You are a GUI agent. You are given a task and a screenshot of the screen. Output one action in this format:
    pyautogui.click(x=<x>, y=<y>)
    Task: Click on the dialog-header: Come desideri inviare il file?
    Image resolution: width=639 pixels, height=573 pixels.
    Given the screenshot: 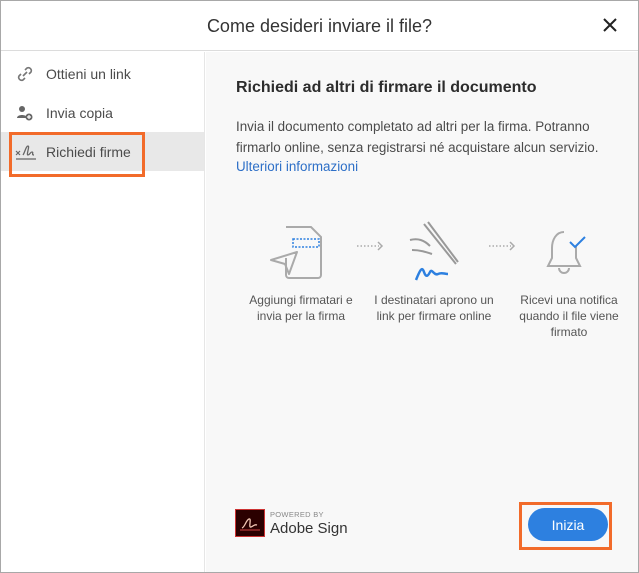 What is the action you would take?
    pyautogui.click(x=319, y=26)
    